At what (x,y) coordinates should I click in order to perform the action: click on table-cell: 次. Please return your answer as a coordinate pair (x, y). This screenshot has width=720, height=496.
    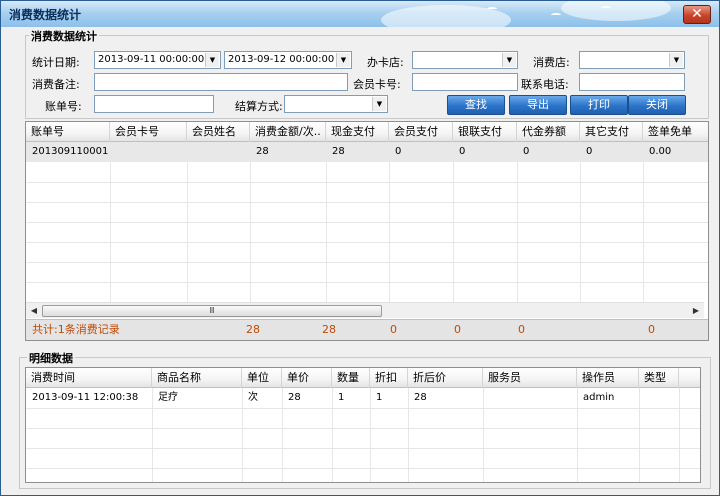
    Looking at the image, I should click on (253, 397).